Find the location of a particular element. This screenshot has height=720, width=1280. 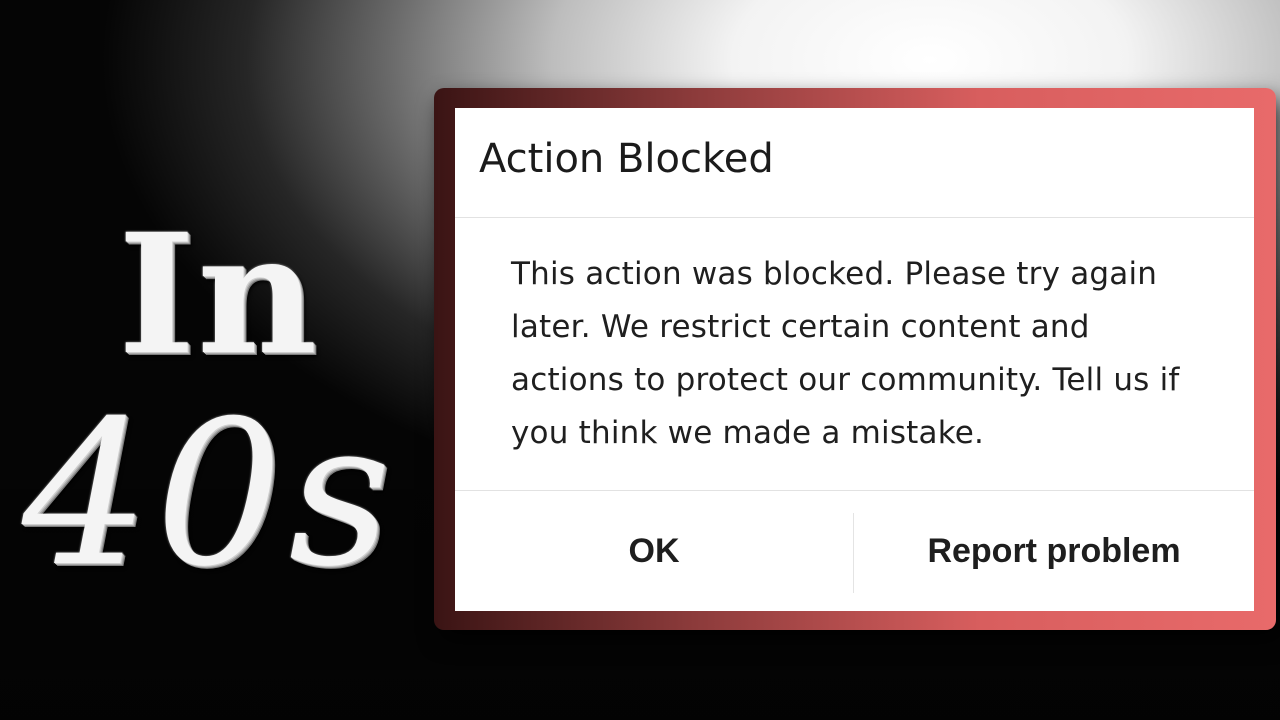

overlay-caption-40s: 40s is located at coordinates (210, 494).